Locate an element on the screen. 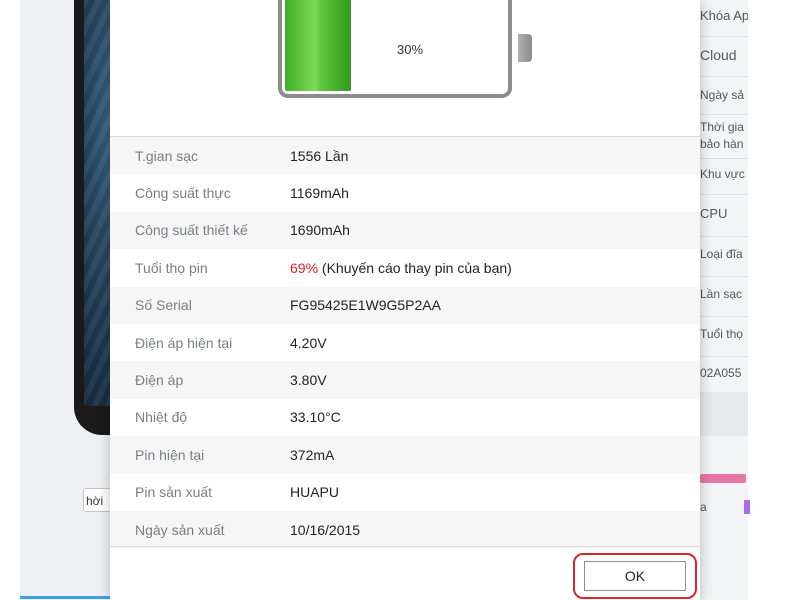  right-panel-item: Ngày sả is located at coordinates (722, 95).